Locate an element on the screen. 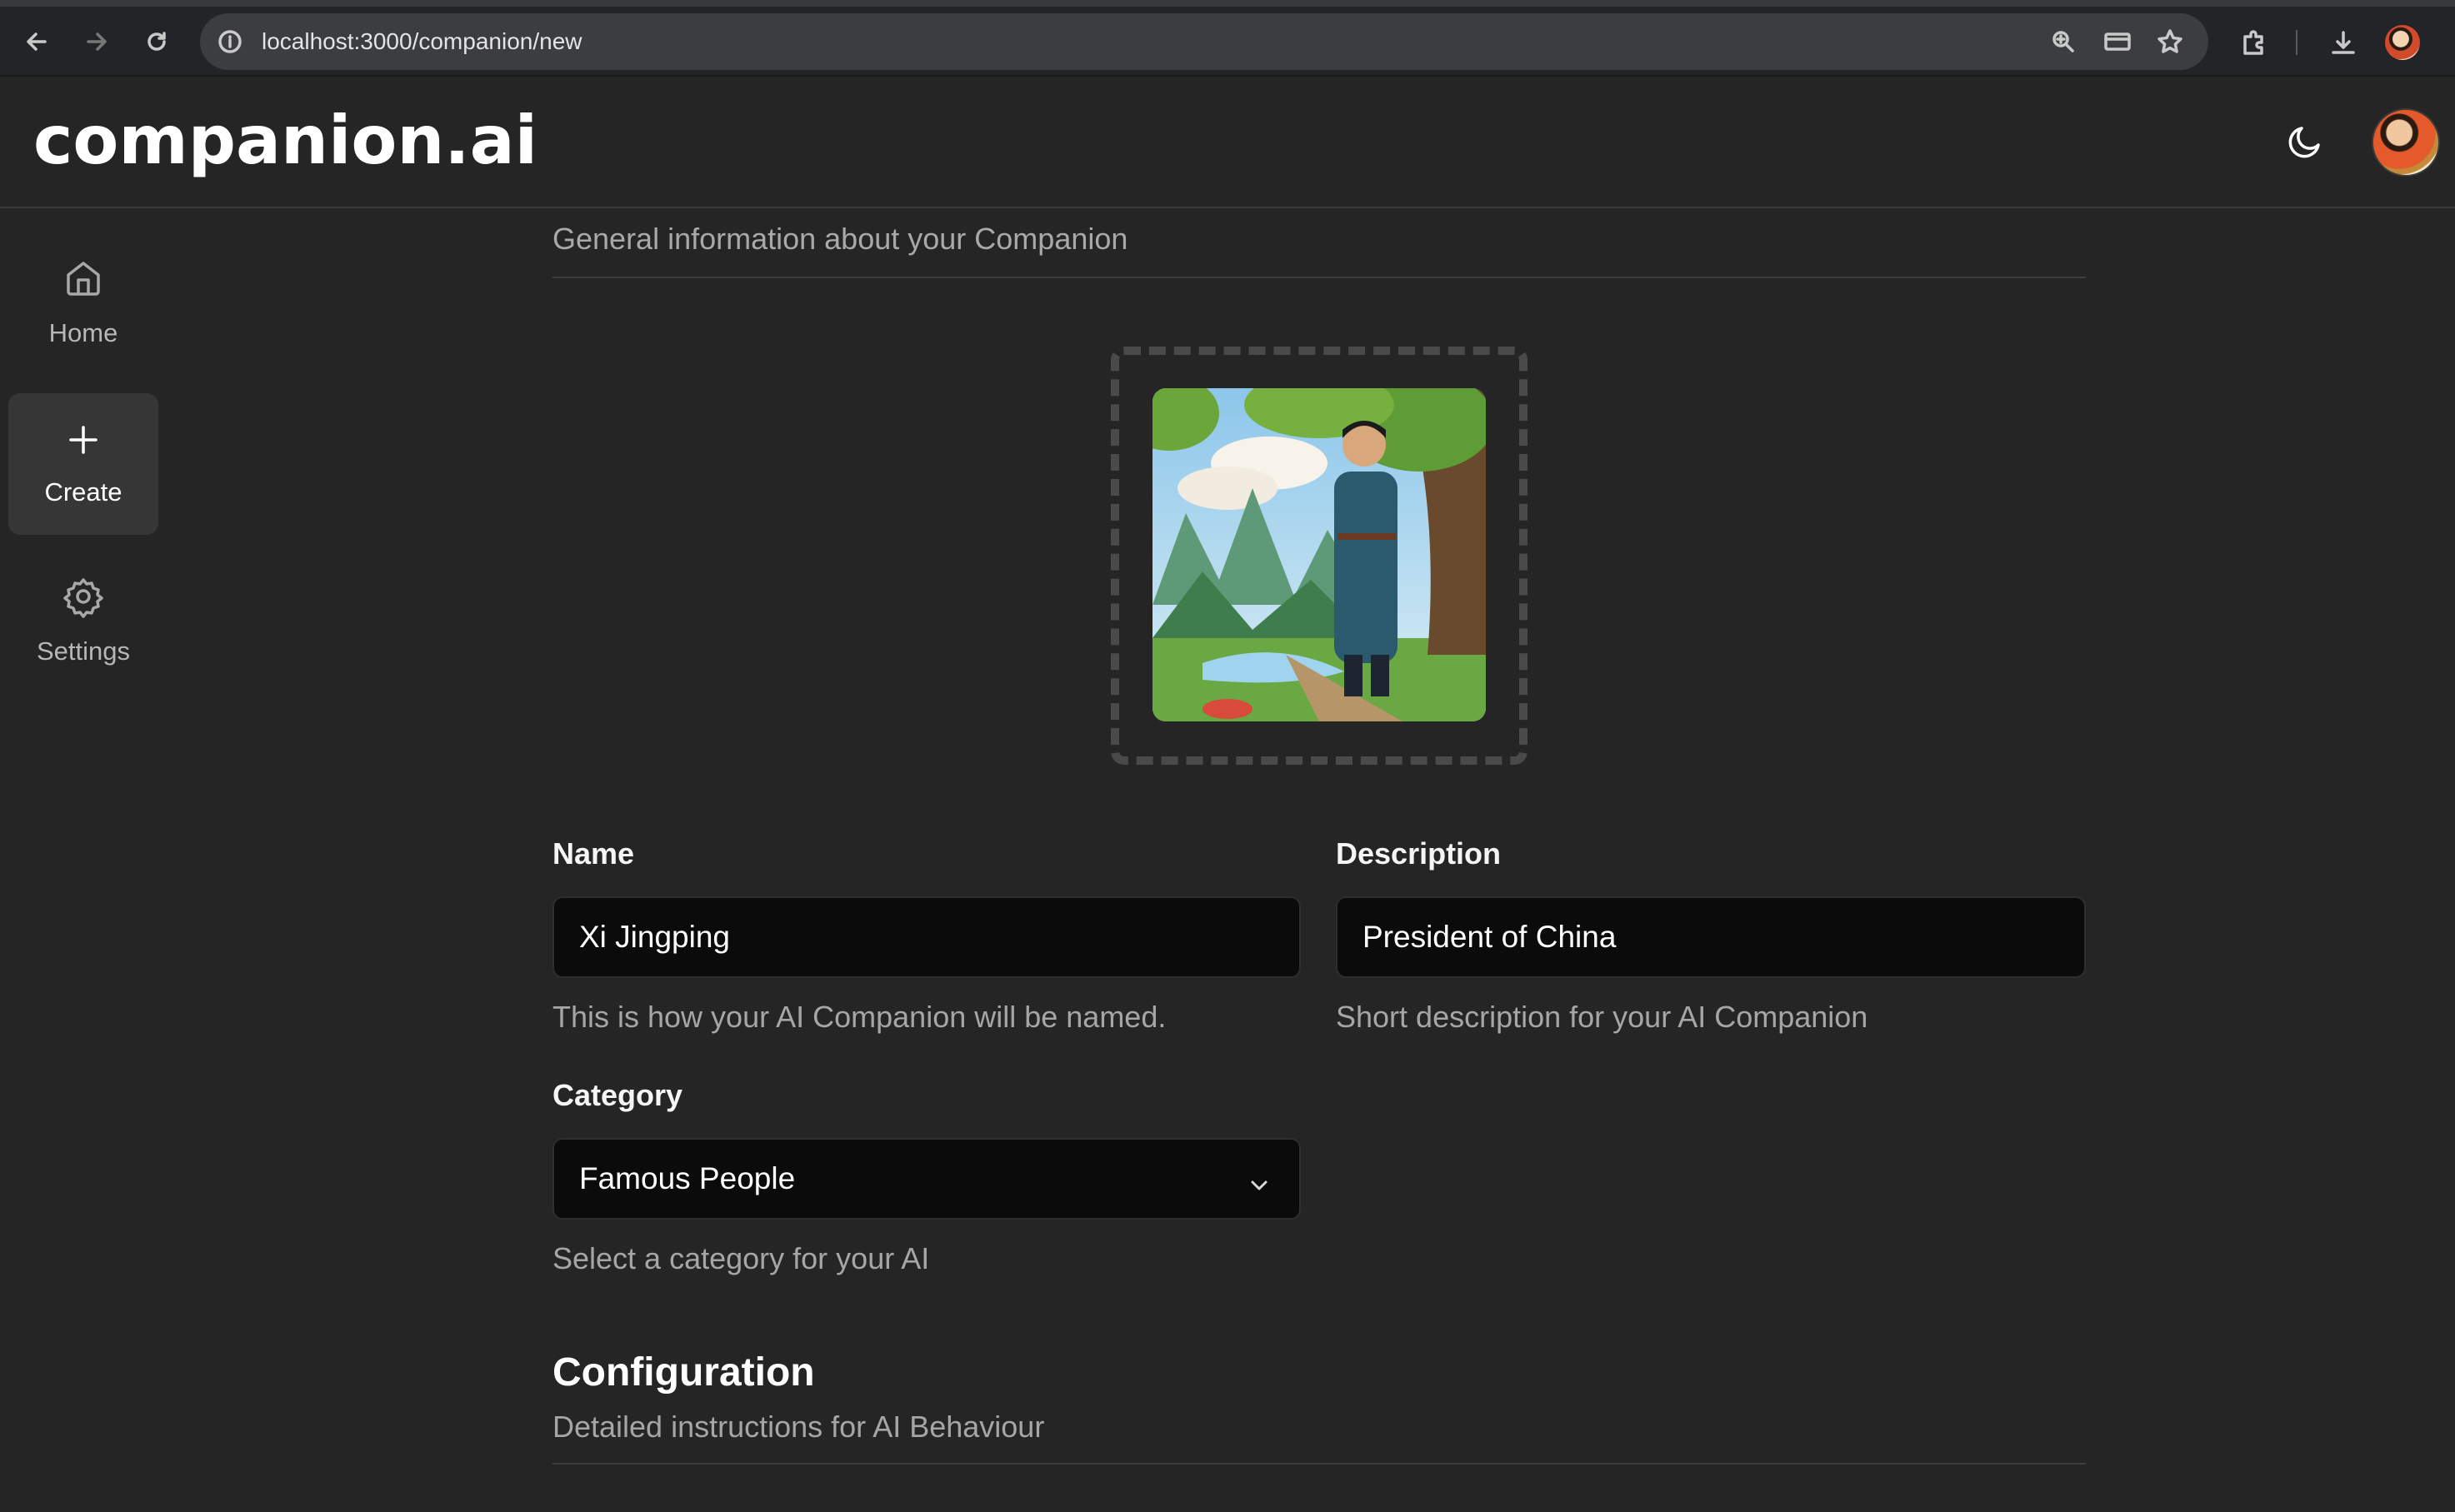 The image size is (2455, 1512). configuration-subtitle: Detailed instructions for AI Behaviour is located at coordinates (798, 1427).